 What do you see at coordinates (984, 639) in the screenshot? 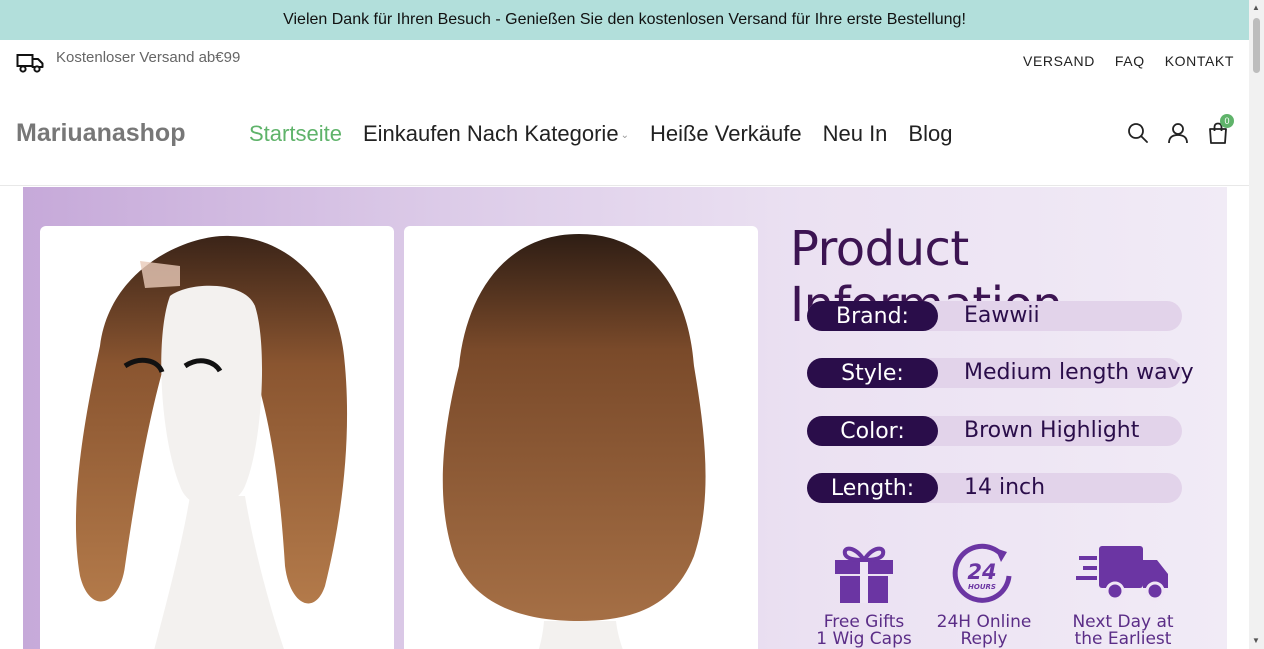
I see `feature-line2: Reply` at bounding box center [984, 639].